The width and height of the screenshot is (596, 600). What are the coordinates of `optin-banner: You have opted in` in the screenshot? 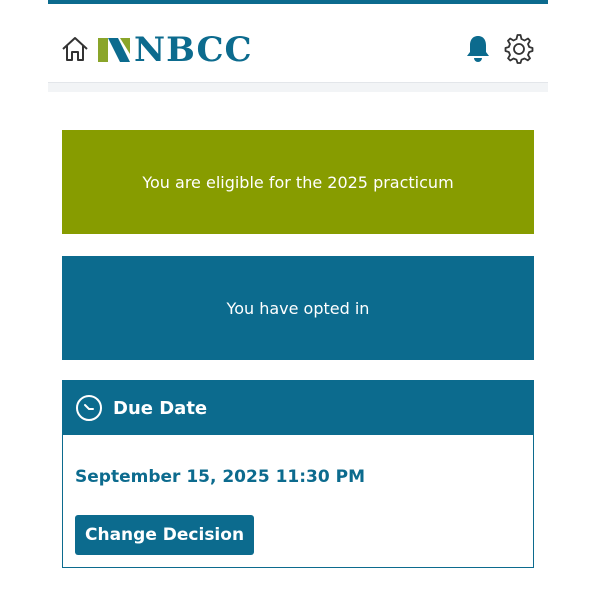 It's located at (298, 308).